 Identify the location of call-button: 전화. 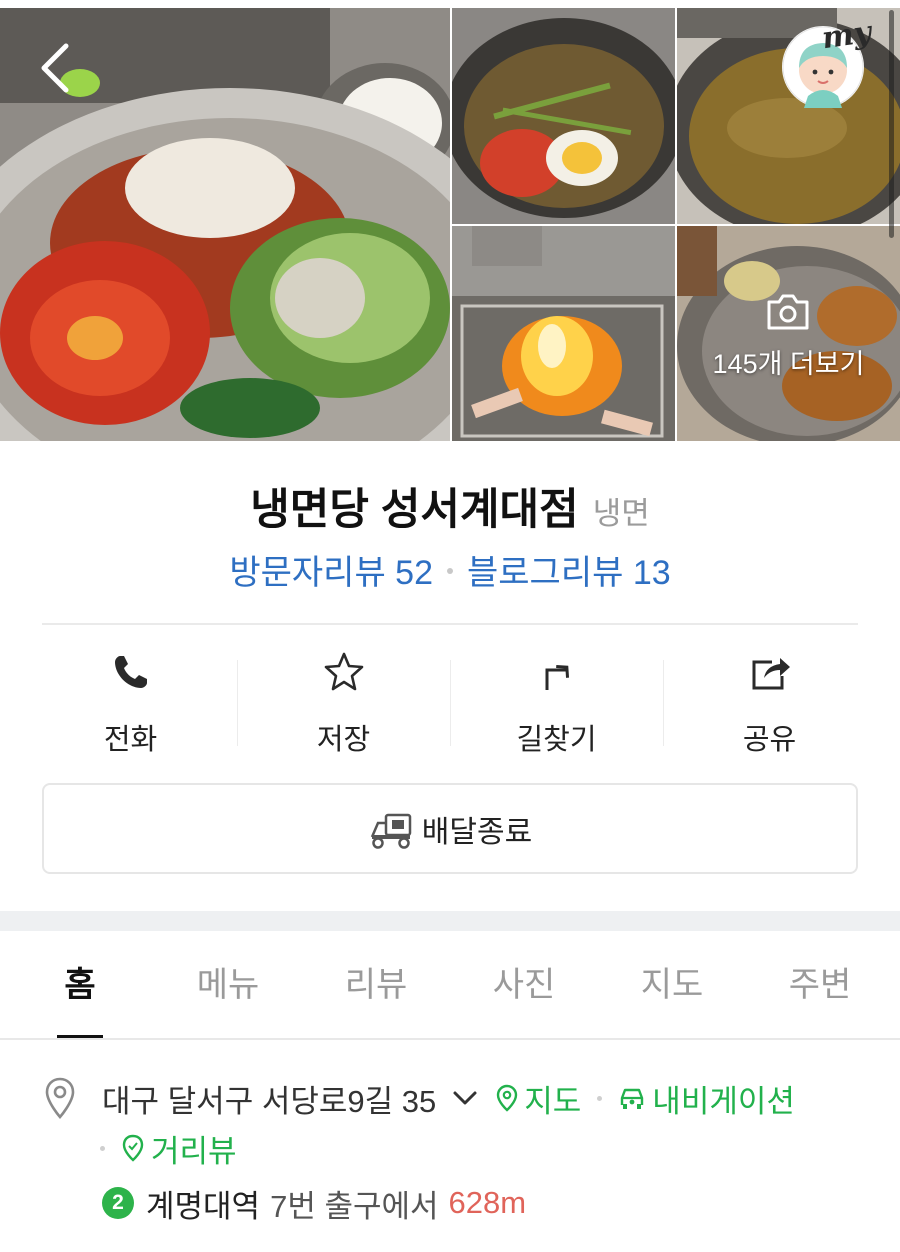
(130, 703).